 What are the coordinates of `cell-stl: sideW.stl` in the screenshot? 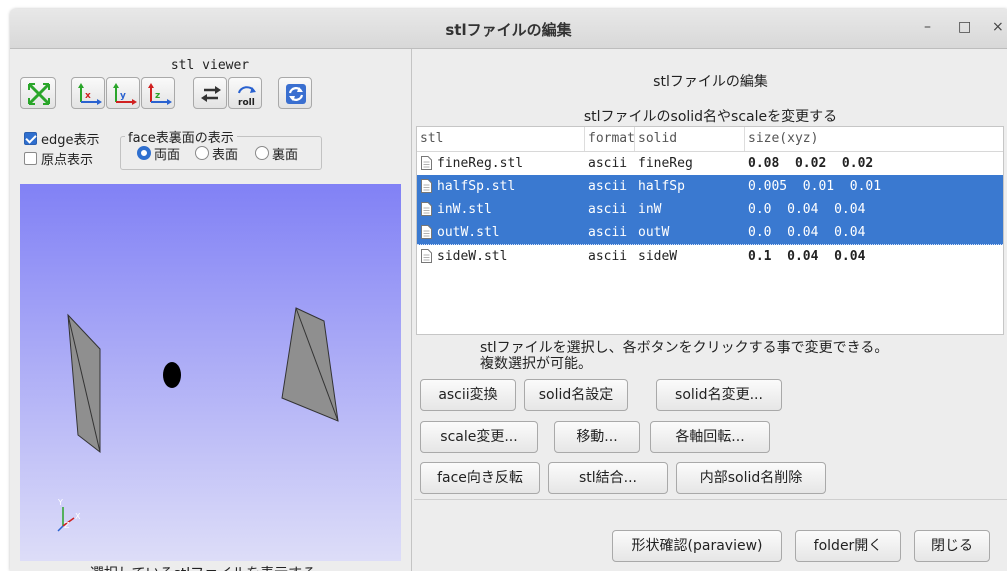 It's located at (472, 256).